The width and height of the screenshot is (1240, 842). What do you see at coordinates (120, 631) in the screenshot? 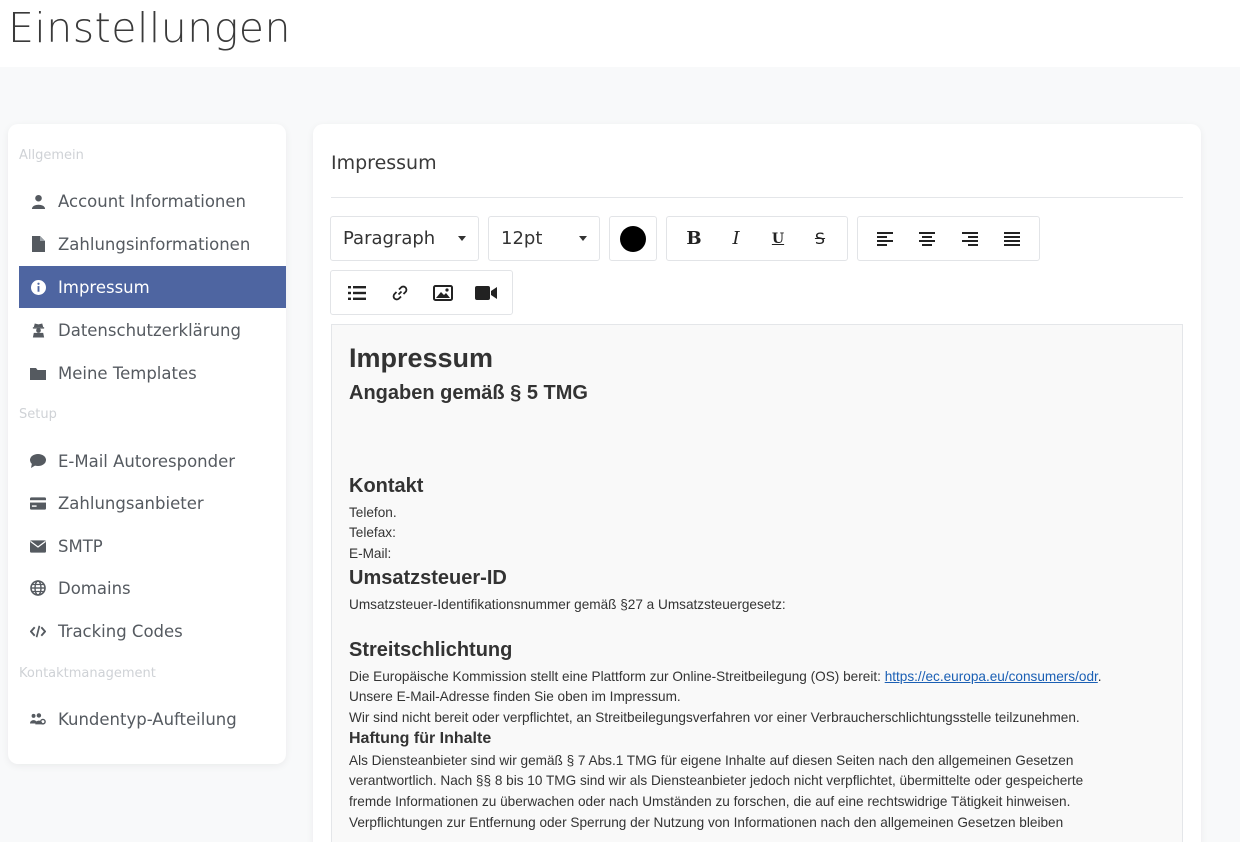
I see `sidebar-item-label: Tracking Codes` at bounding box center [120, 631].